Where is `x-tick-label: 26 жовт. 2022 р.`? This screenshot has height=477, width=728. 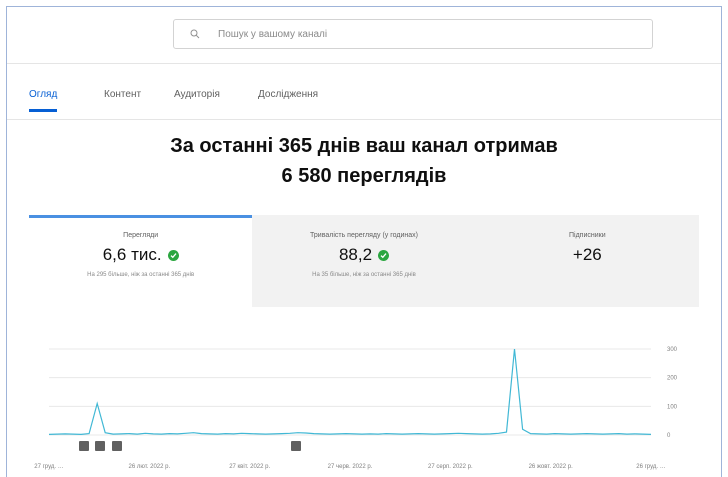
x-tick-label: 26 жовт. 2022 р. is located at coordinates (551, 467).